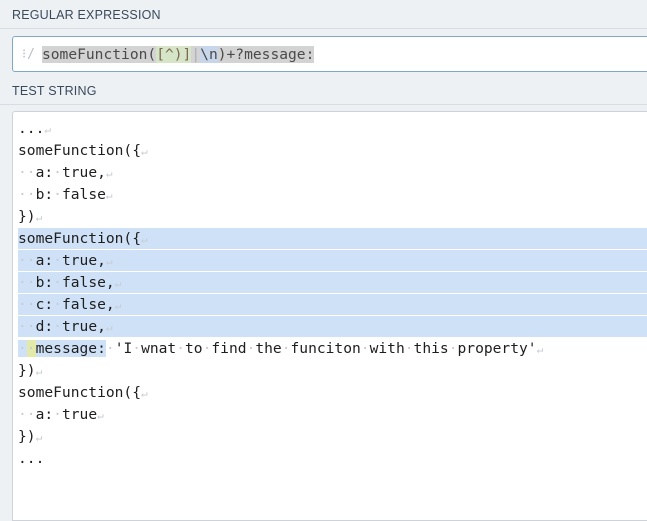 This screenshot has width=647, height=521. Describe the element at coordinates (229, 348) in the screenshot. I see `line-text: find` at that location.